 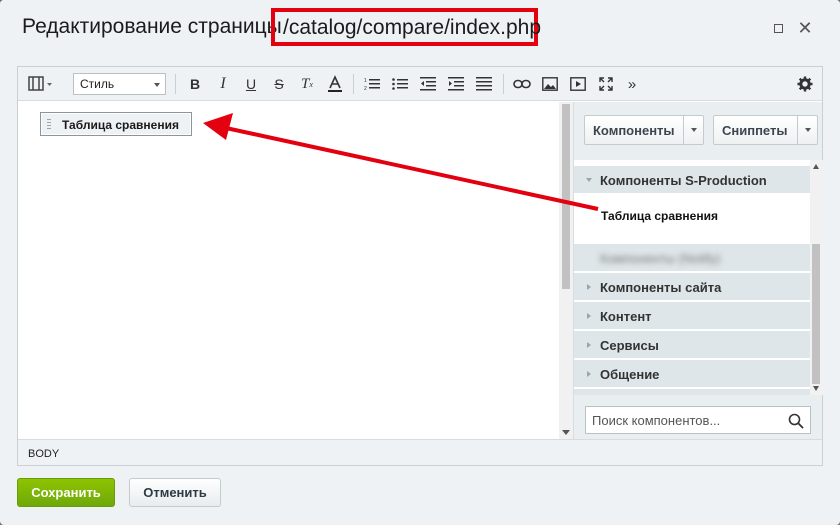 What do you see at coordinates (660, 258) in the screenshot?
I see `tree-group-label: Компоненты (Notify)` at bounding box center [660, 258].